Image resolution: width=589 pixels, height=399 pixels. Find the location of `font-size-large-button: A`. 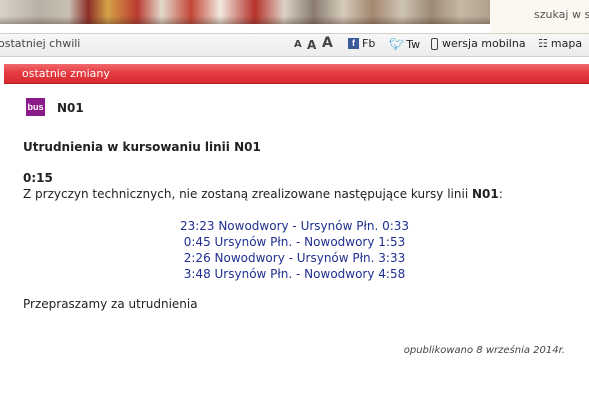

font-size-large-button: A is located at coordinates (327, 43).